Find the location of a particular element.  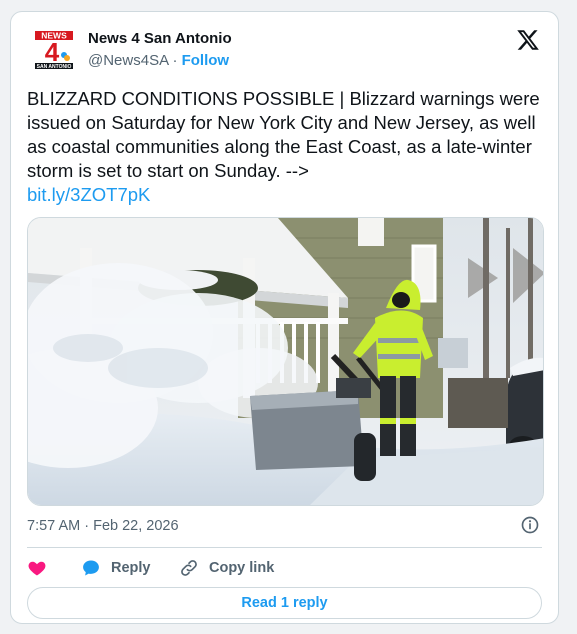

reply-bubble-icon is located at coordinates (91, 568).